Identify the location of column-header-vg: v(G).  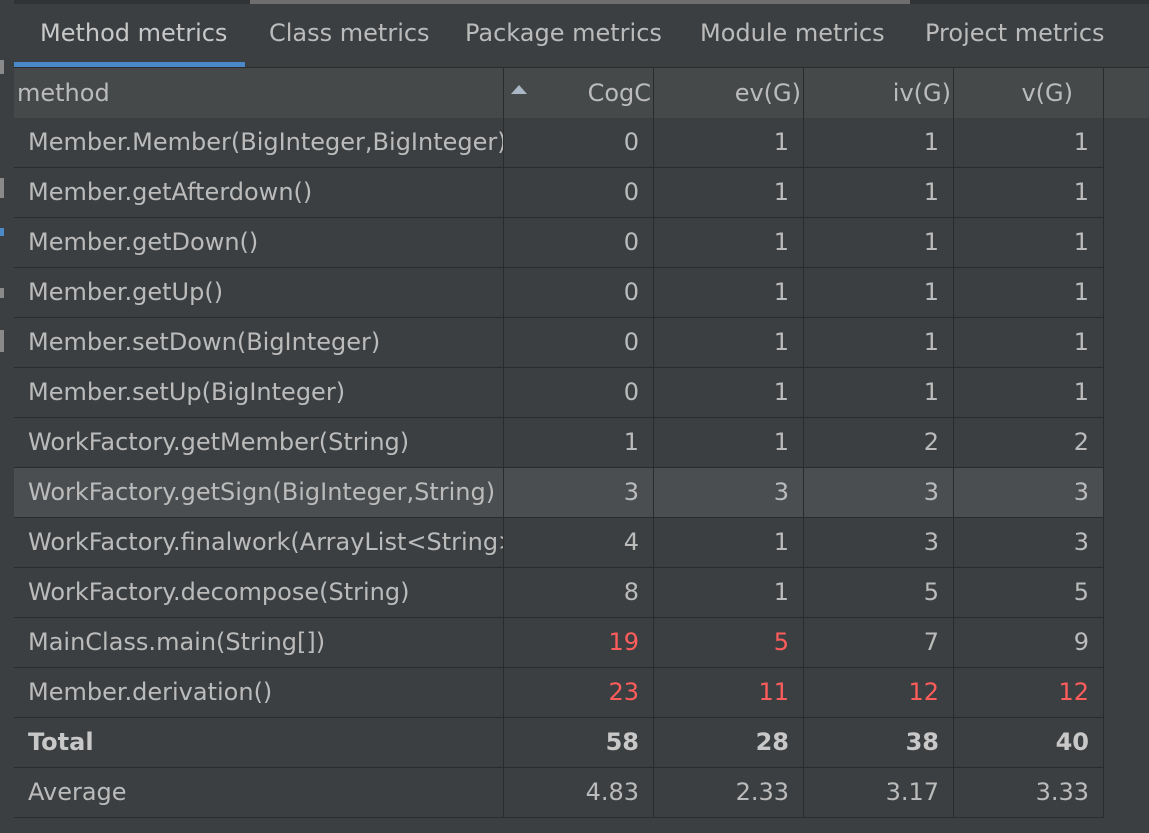
(1029, 93).